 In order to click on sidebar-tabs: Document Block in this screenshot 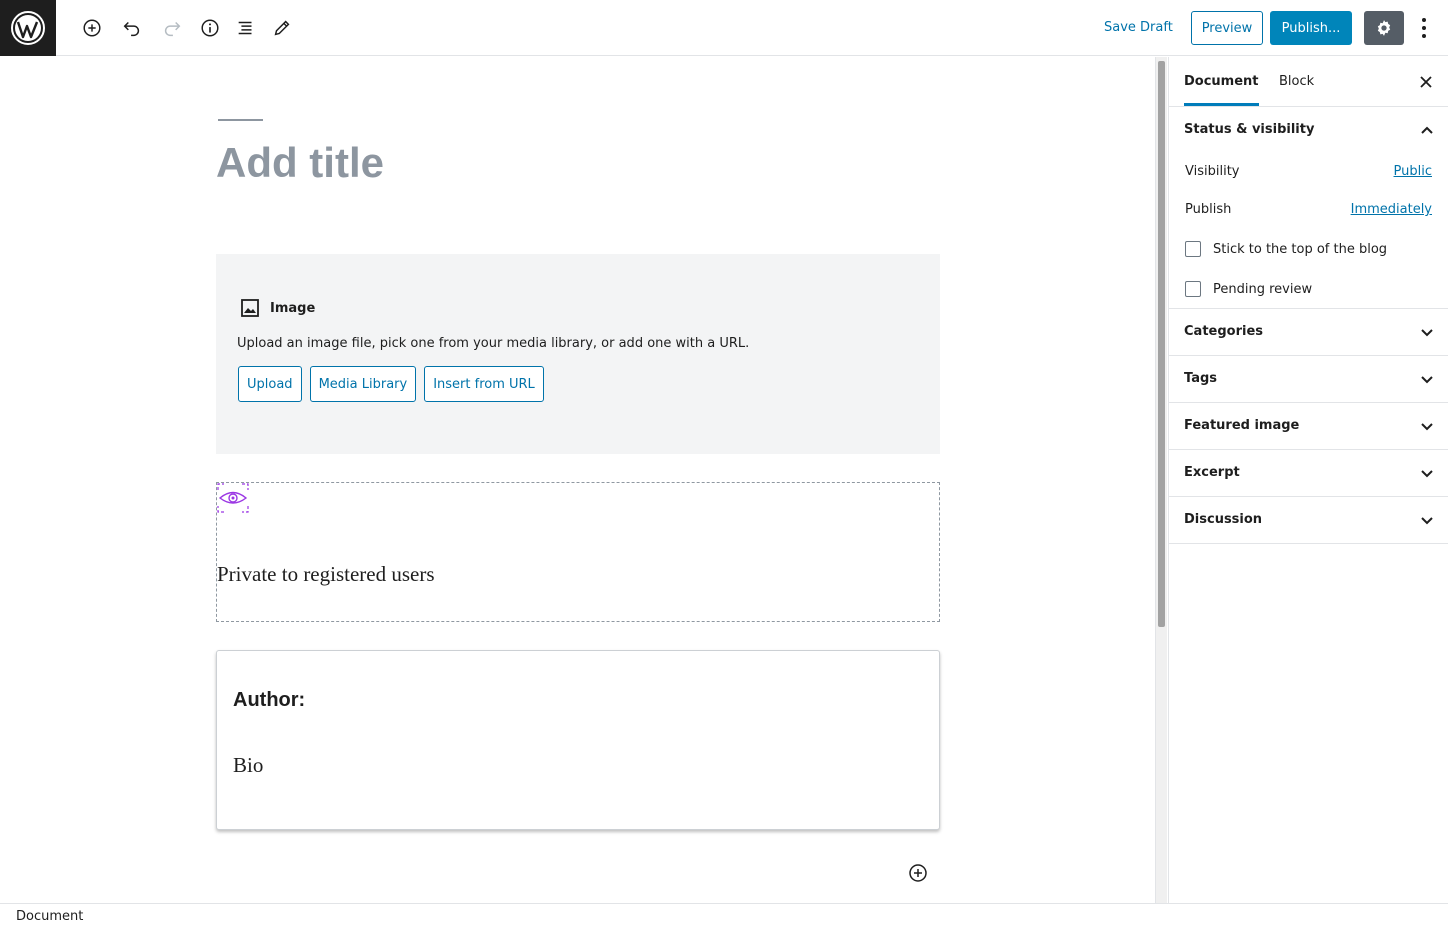, I will do `click(1308, 82)`.